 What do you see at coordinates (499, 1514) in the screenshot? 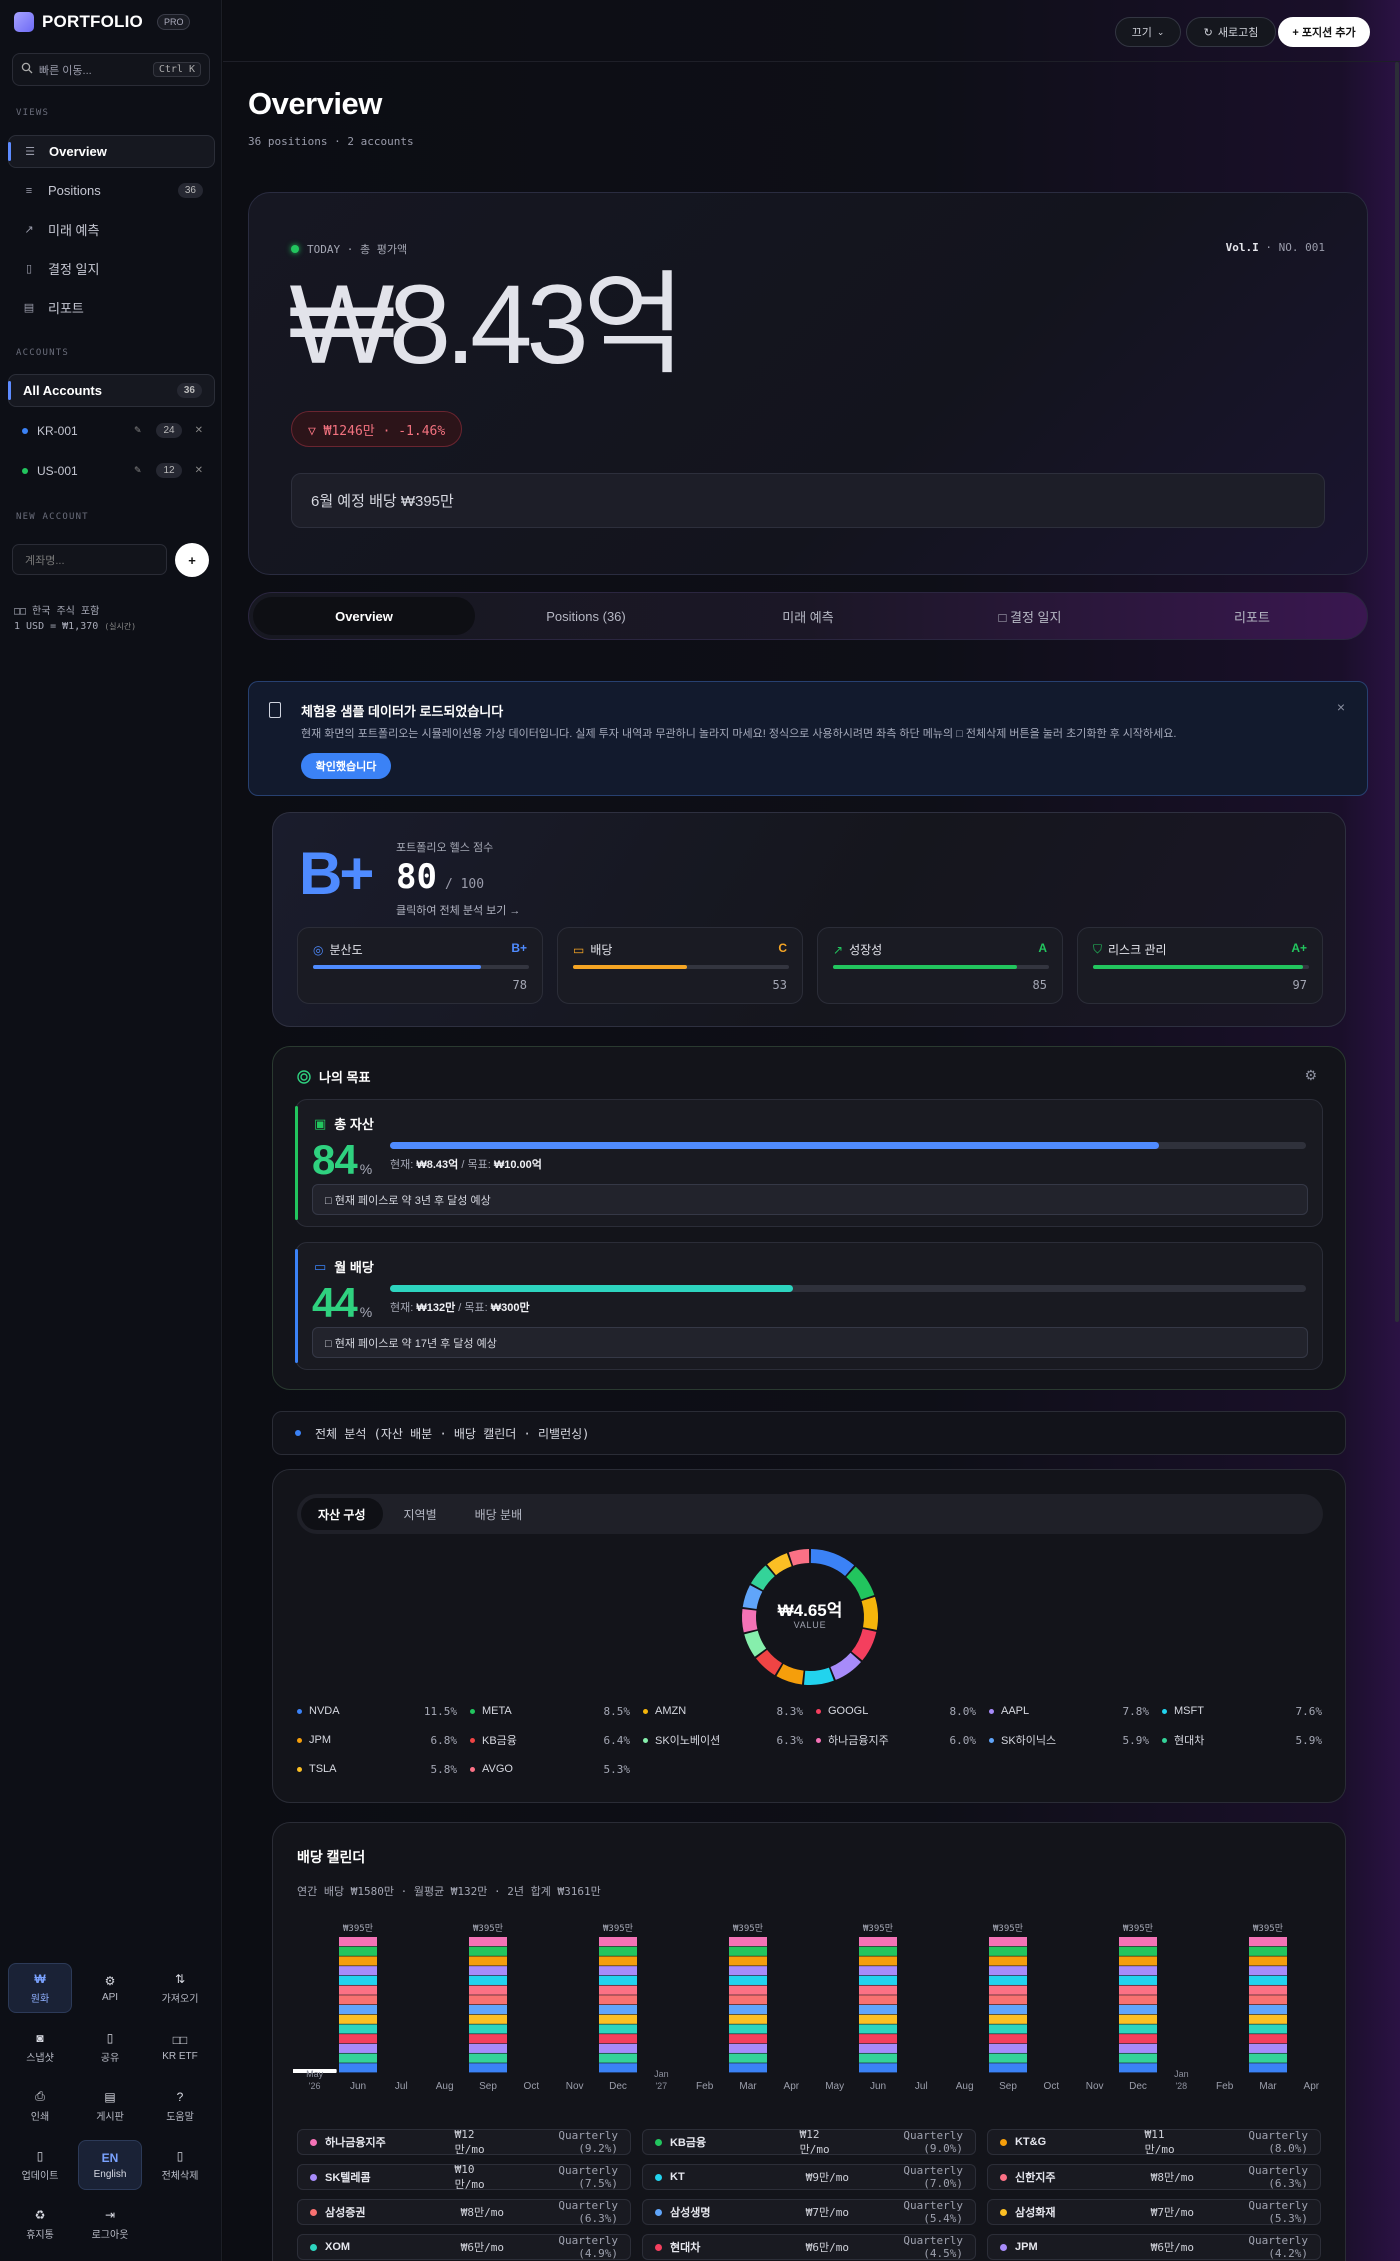
I see `tab-dividend-split: 배당 분배` at bounding box center [499, 1514].